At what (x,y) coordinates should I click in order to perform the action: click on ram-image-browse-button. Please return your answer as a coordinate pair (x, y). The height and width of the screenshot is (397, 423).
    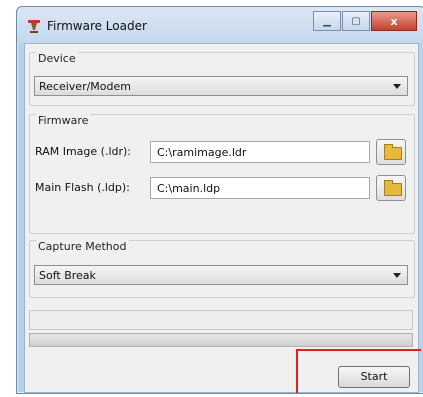
    Looking at the image, I should click on (391, 152).